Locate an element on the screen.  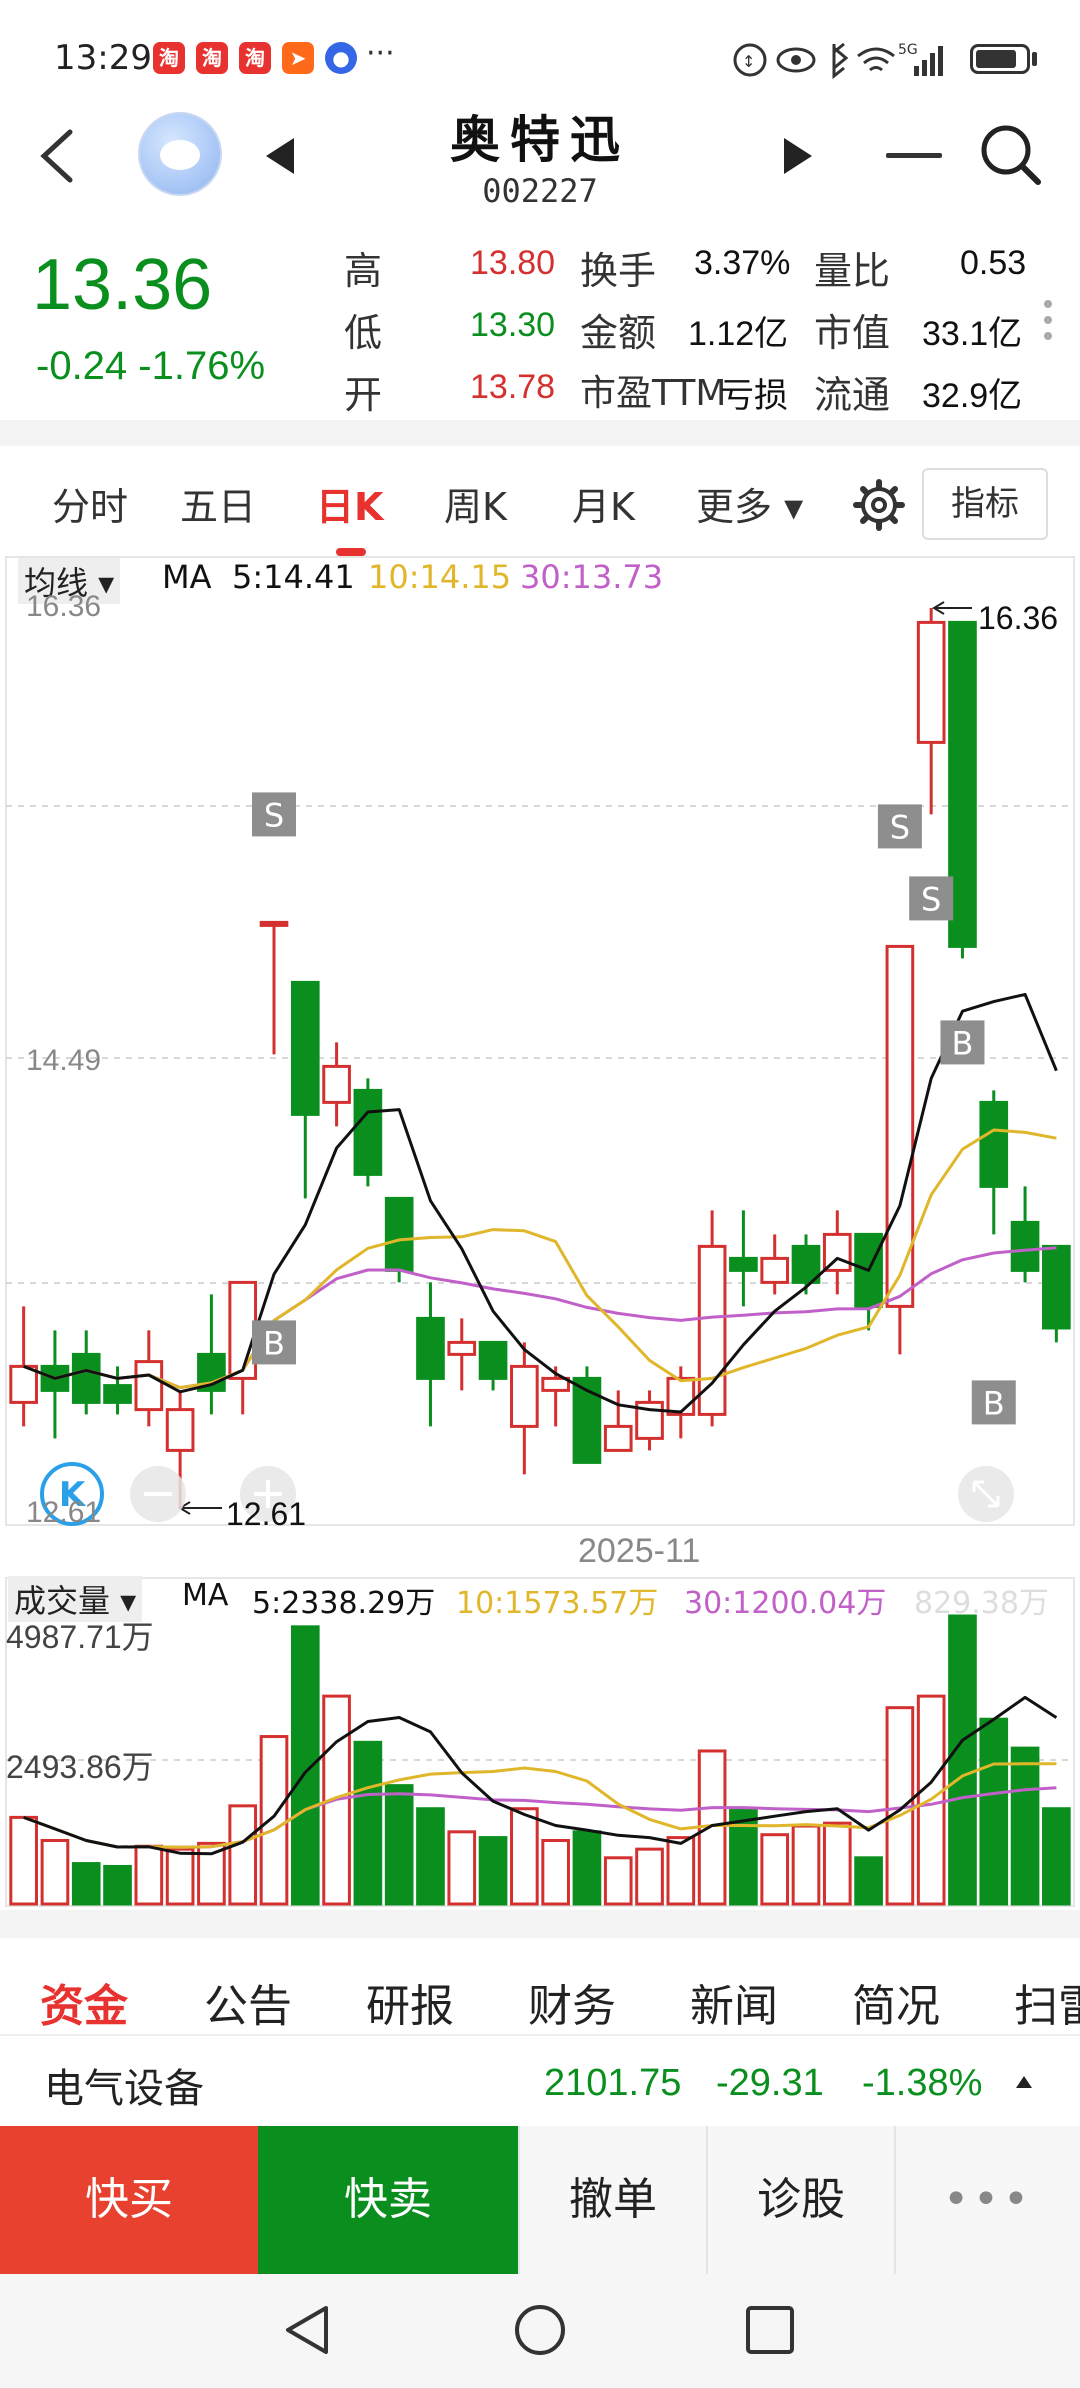
ma5-value: 5:14.41 is located at coordinates (293, 577).